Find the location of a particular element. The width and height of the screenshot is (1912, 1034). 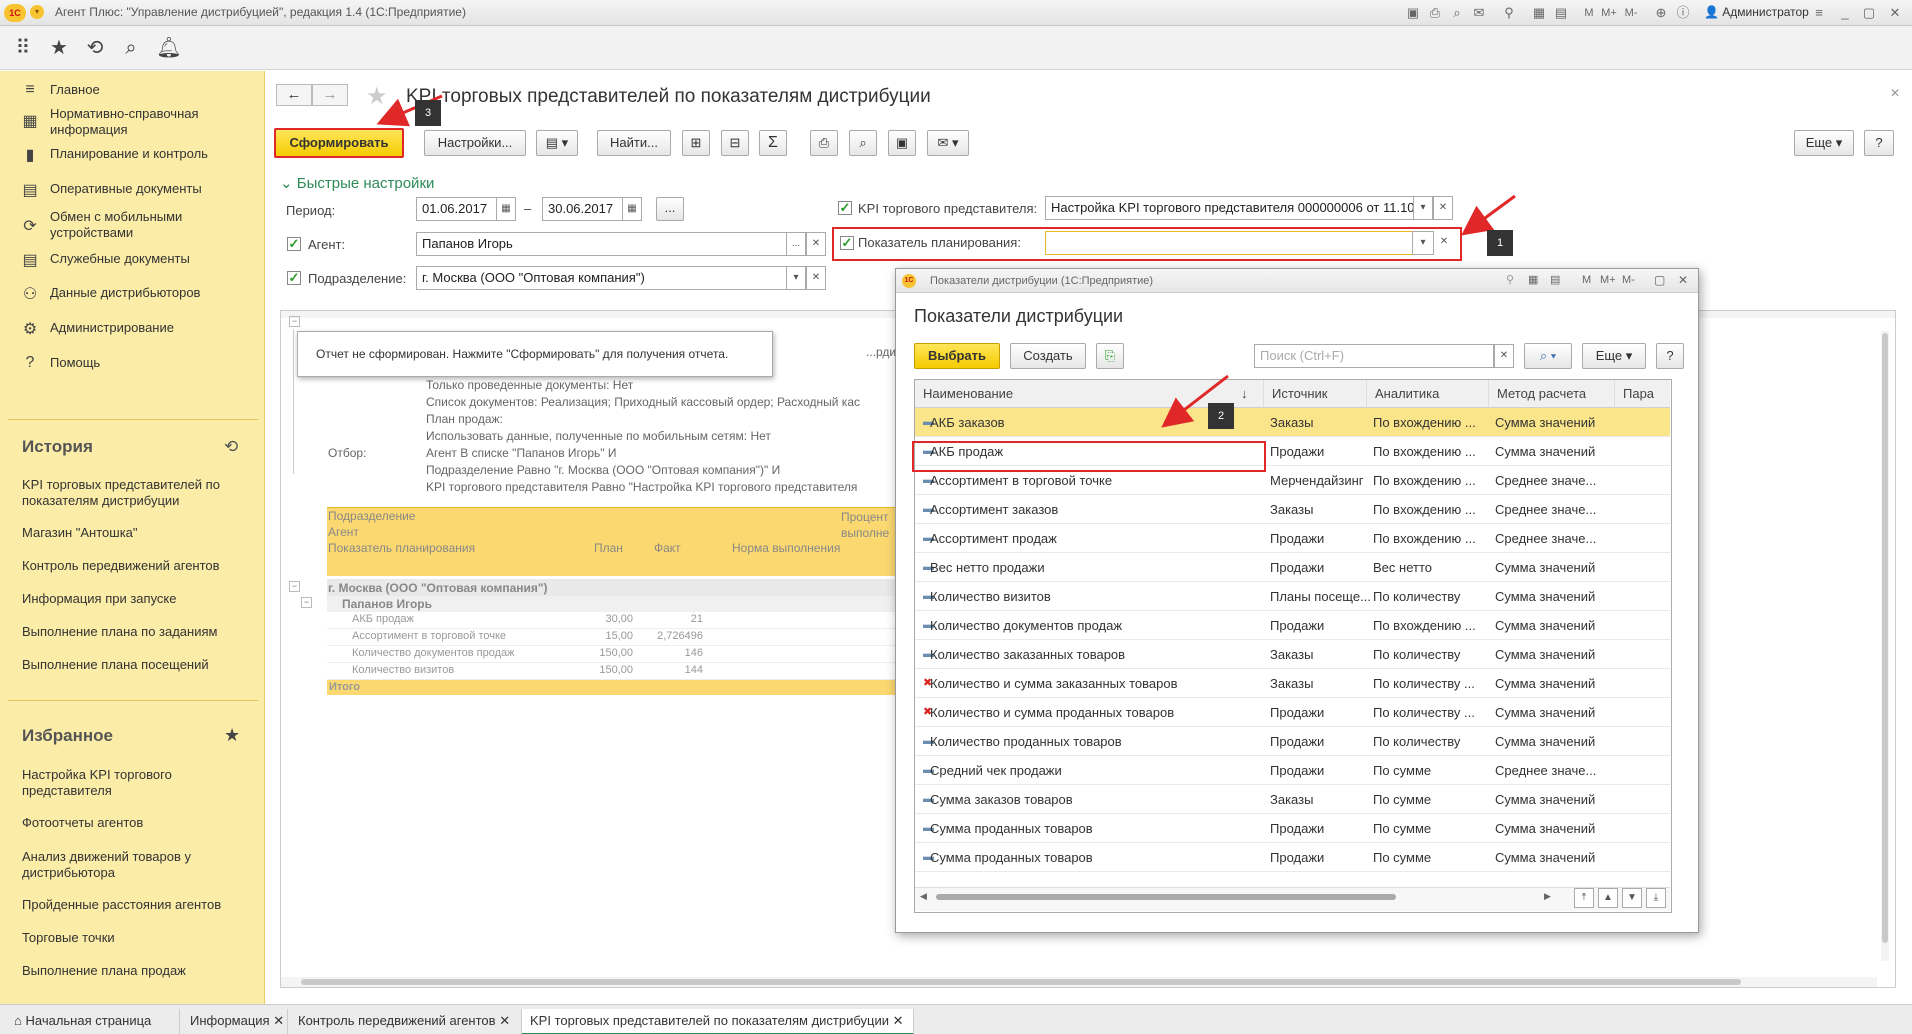

tab-info: Информация ✕ is located at coordinates (235, 1021).